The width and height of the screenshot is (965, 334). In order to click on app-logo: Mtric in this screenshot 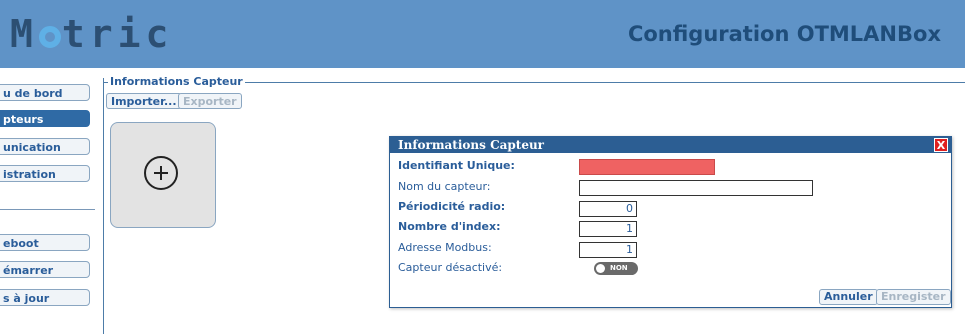, I will do `click(92, 34)`.